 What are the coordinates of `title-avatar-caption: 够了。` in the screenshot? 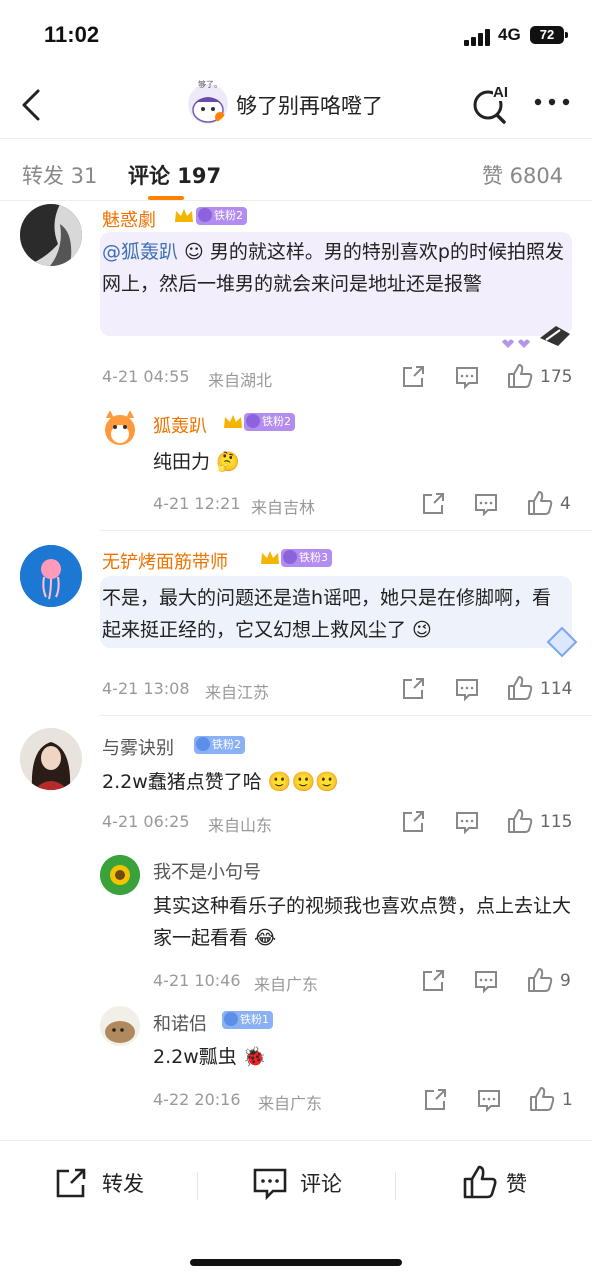 It's located at (210, 84).